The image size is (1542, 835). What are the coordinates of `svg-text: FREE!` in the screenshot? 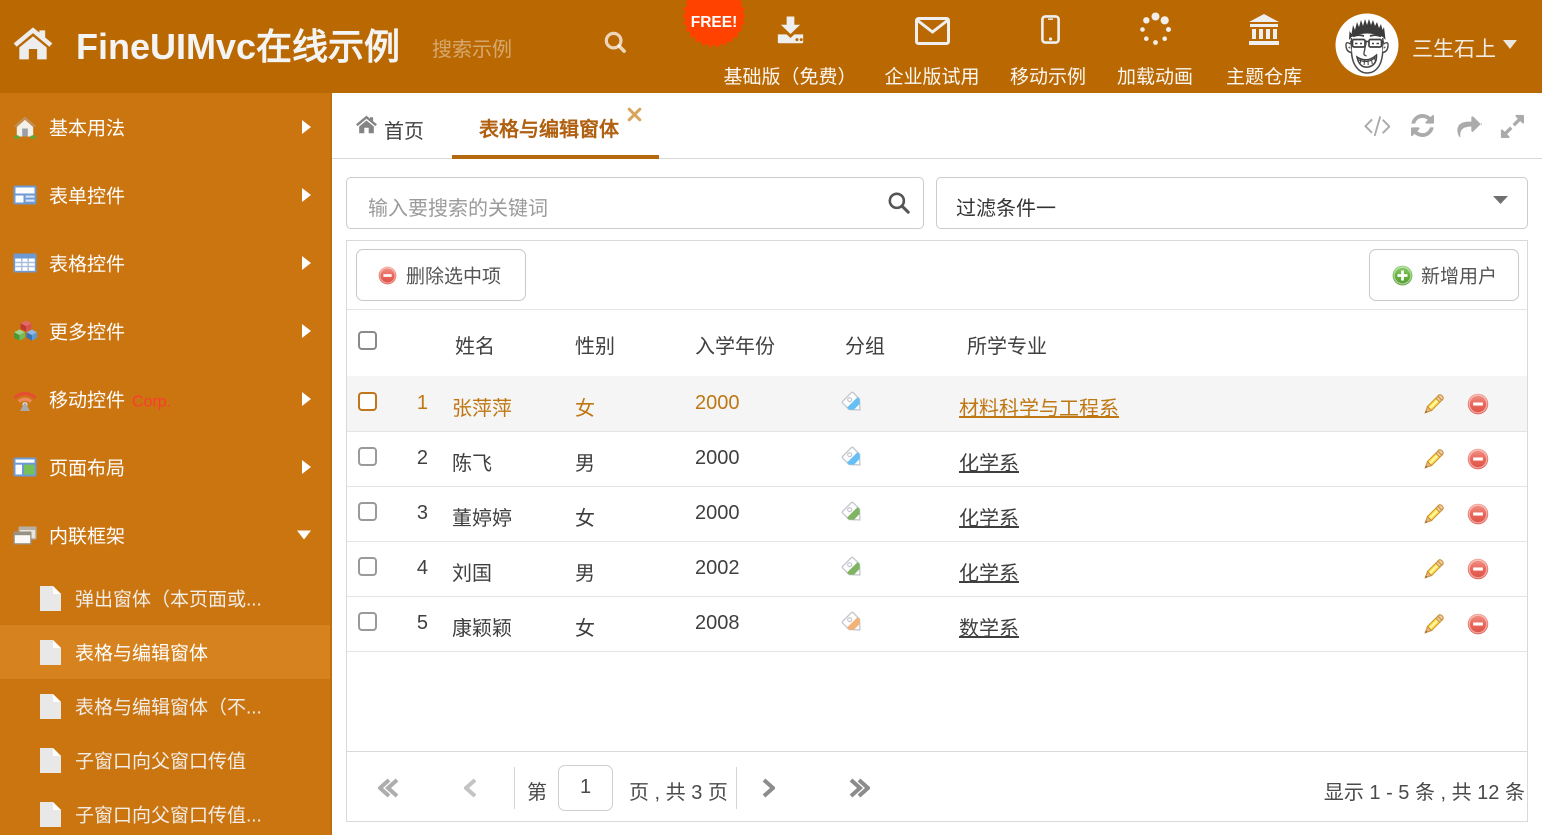 It's located at (714, 22).